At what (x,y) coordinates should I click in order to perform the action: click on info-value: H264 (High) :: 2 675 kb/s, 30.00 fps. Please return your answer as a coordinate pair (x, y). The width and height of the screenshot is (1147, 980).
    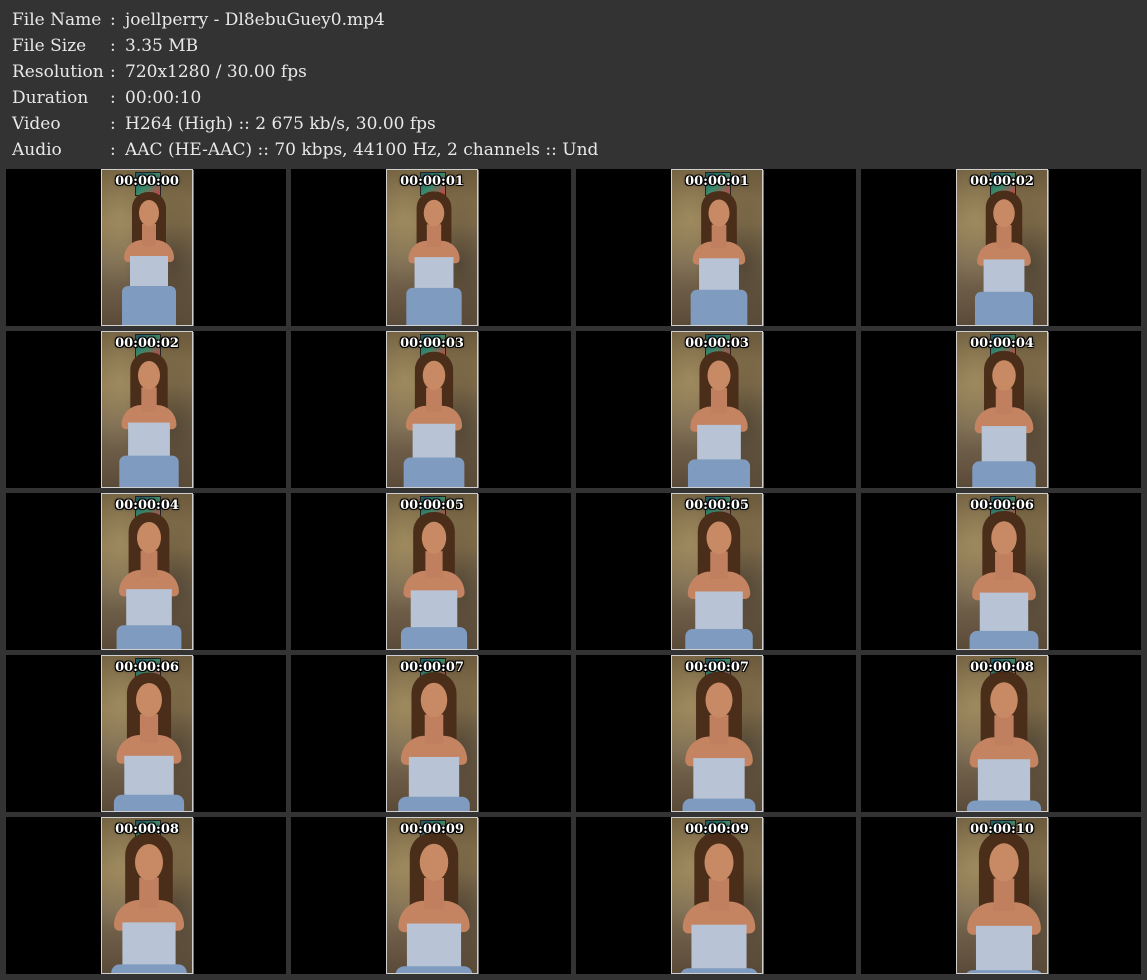
    Looking at the image, I should click on (280, 124).